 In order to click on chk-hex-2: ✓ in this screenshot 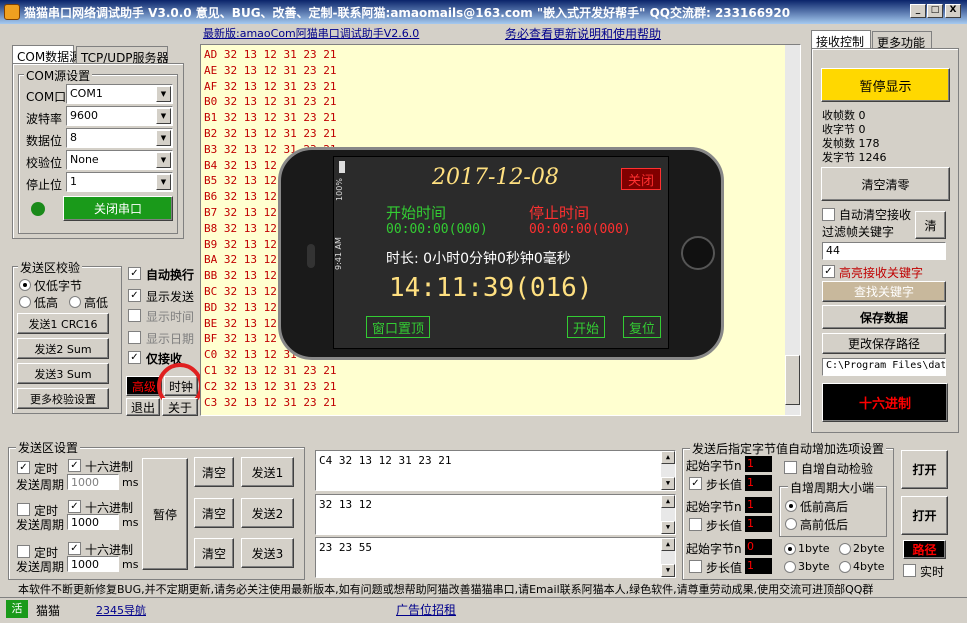, I will do `click(74, 506)`.